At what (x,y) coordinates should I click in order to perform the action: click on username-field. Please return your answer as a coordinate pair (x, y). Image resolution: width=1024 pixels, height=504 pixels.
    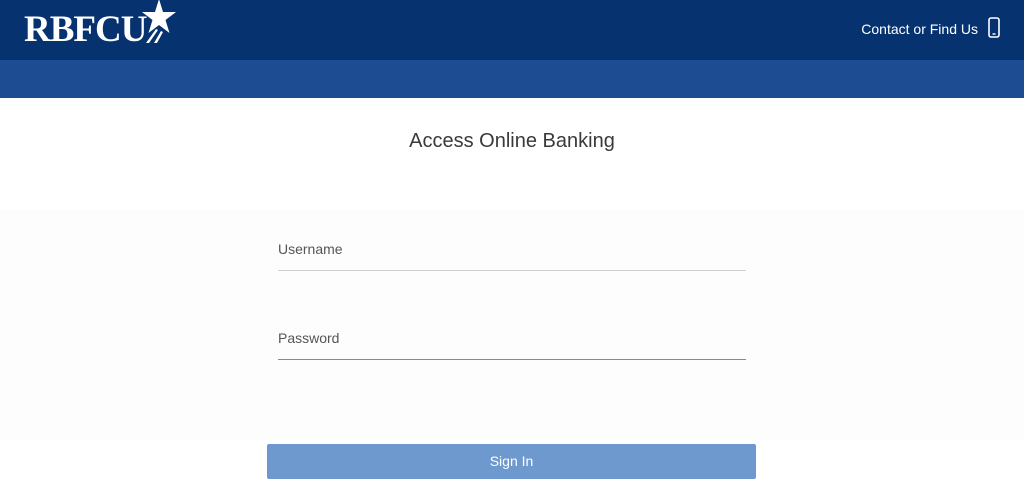
    Looking at the image, I should click on (512, 254).